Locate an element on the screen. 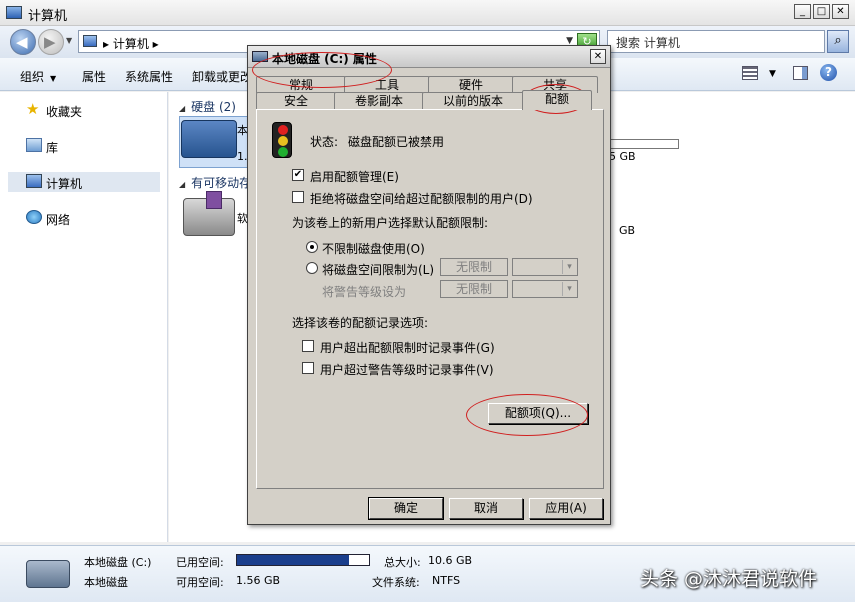 Image resolution: width=855 pixels, height=602 pixels. traffic-light-icon is located at coordinates (282, 140).